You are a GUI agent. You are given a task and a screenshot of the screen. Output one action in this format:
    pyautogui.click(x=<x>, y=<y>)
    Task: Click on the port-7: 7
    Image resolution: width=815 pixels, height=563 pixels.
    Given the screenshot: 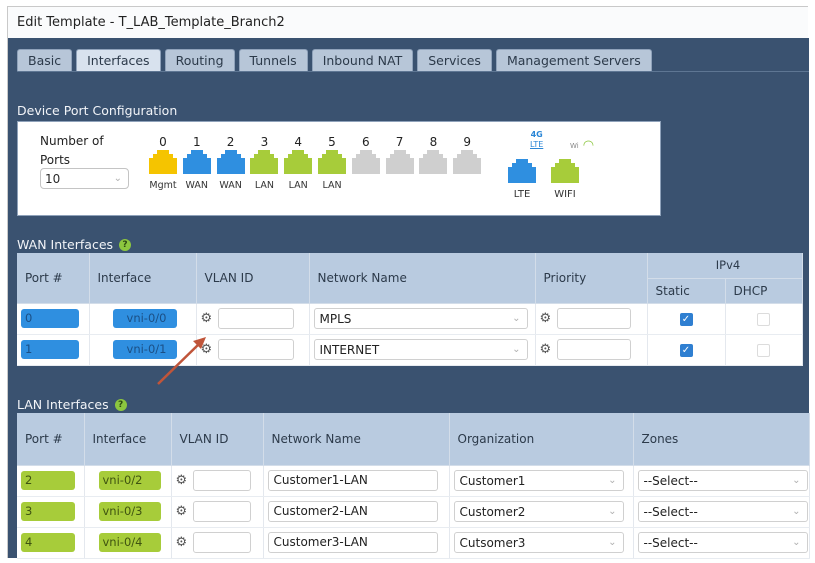 What is the action you would take?
    pyautogui.click(x=400, y=163)
    